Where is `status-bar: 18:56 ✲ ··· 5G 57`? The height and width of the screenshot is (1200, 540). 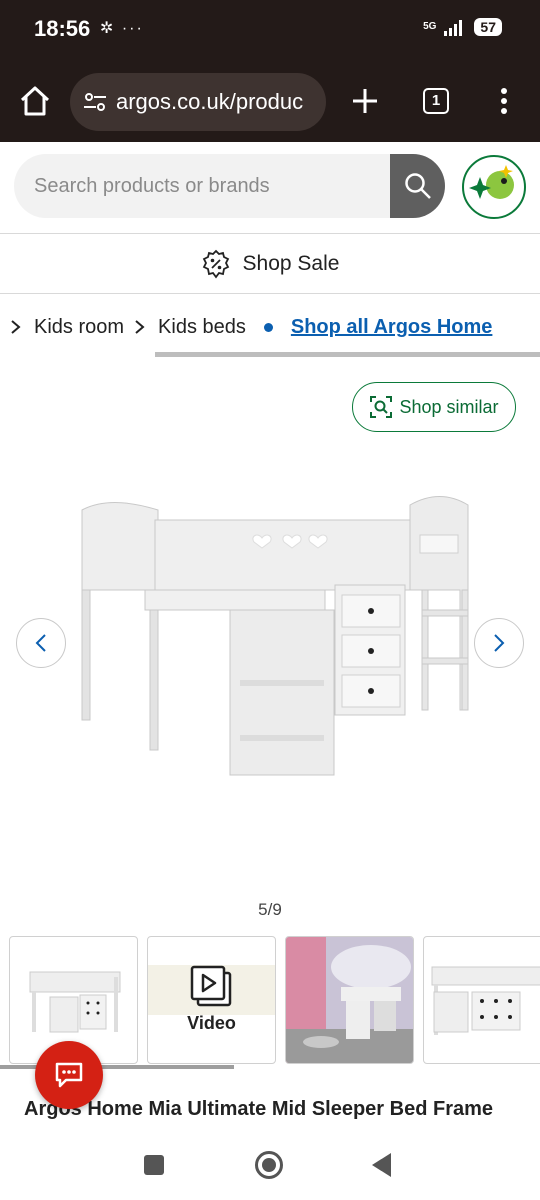
status-bar: 18:56 ✲ ··· 5G 57 is located at coordinates (270, 30).